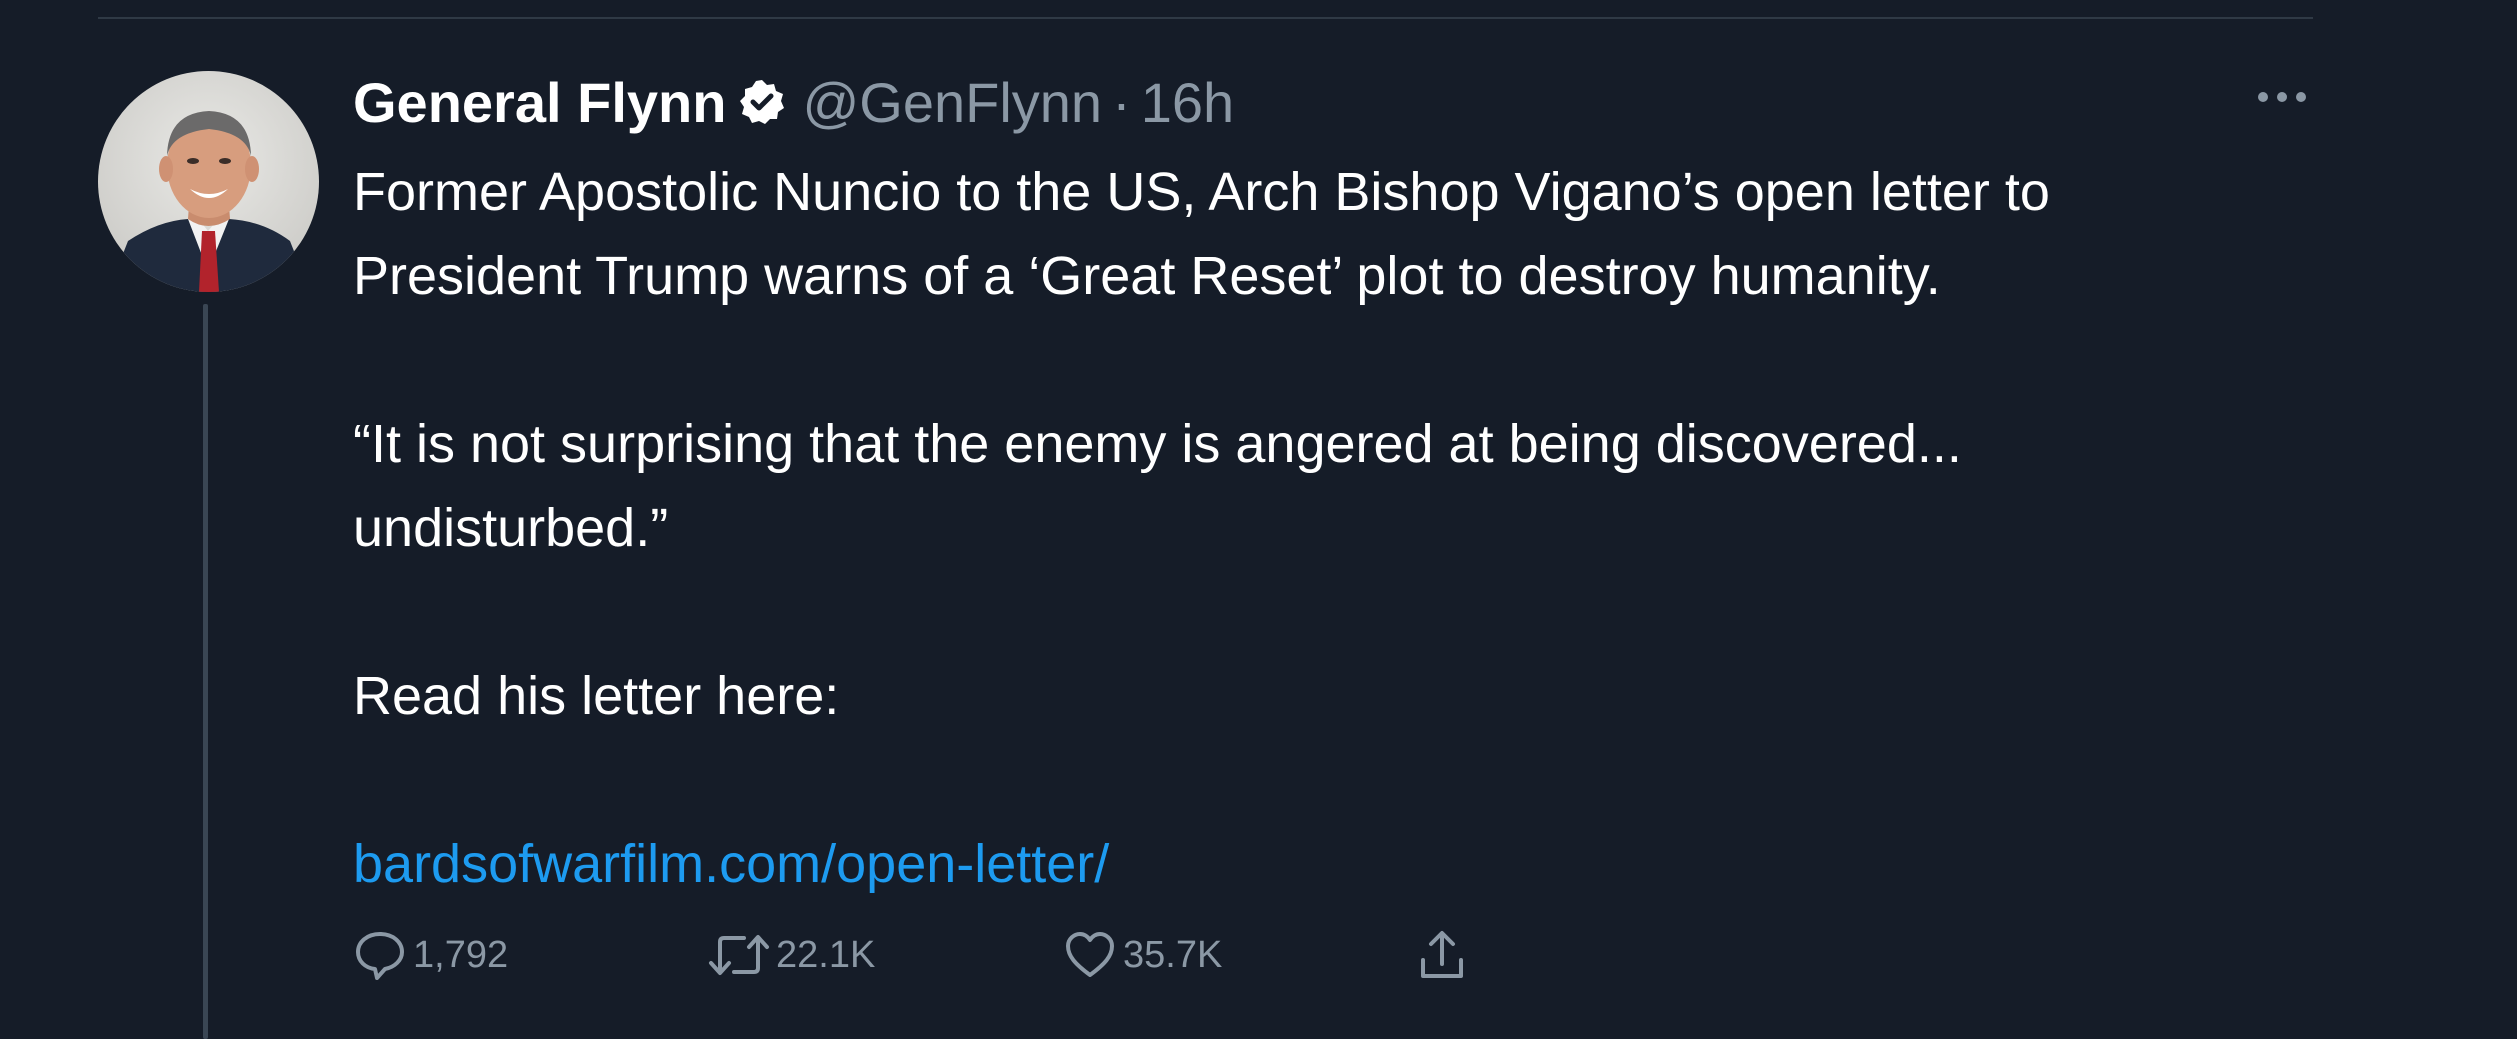 Image resolution: width=2517 pixels, height=1039 pixels. I want to click on tweet-link: bardsofwarfilm.com/open-letter/, so click(731, 864).